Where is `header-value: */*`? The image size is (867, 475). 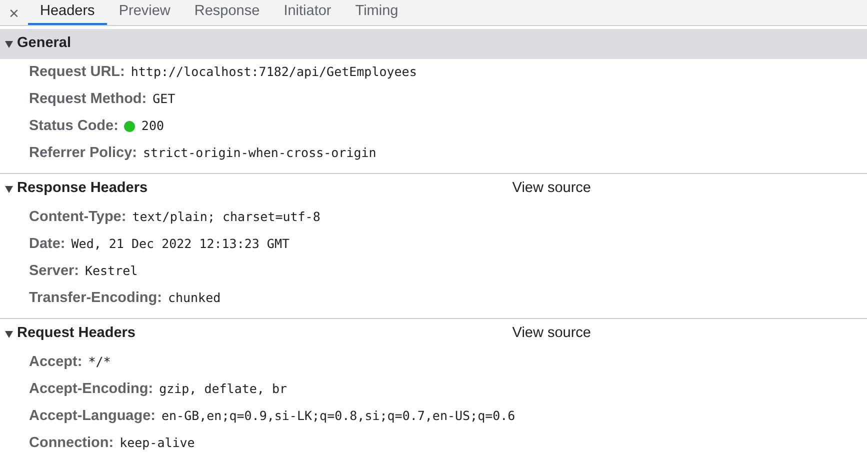 header-value: */* is located at coordinates (99, 362).